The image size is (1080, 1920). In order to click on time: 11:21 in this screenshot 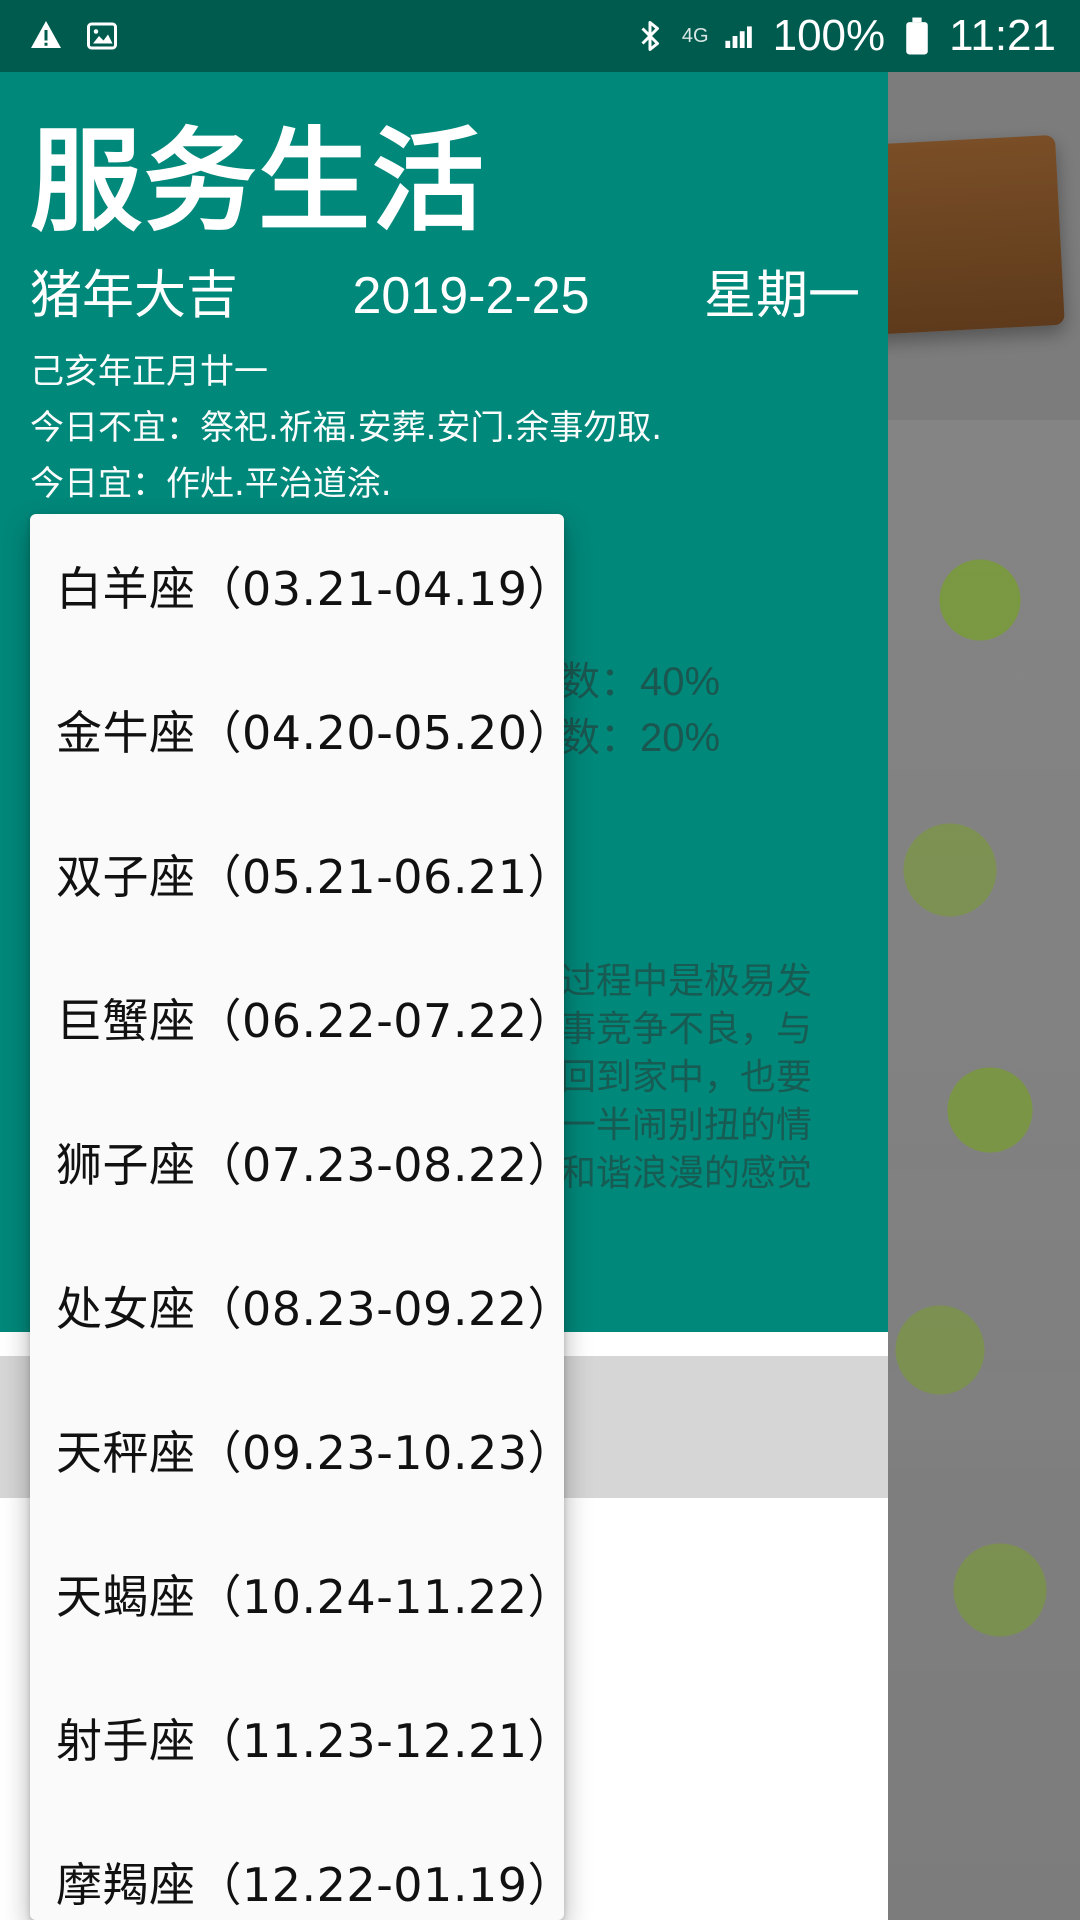, I will do `click(1002, 35)`.